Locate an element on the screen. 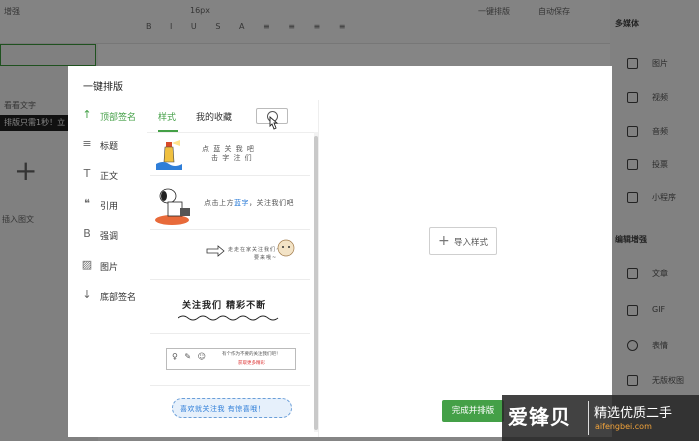 The width and height of the screenshot is (699, 441). list-icon: ≡ is located at coordinates (87, 143).